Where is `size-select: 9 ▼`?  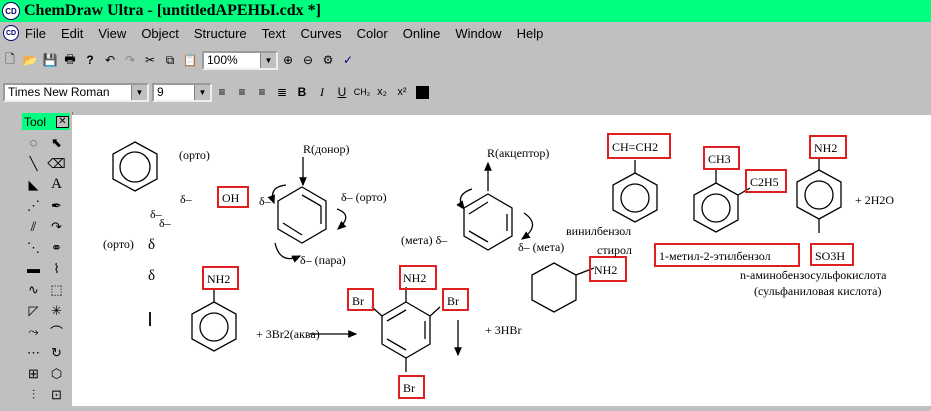 size-select: 9 ▼ is located at coordinates (182, 92).